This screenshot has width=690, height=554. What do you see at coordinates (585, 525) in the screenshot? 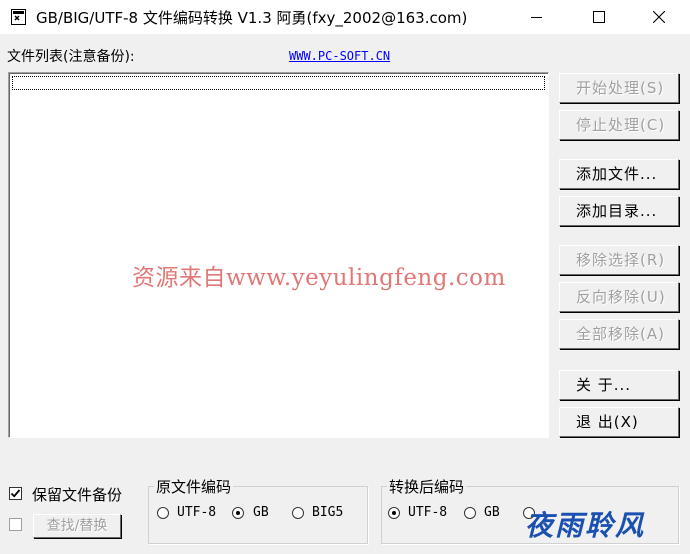
I see `corner-logo: 夜雨聆风` at bounding box center [585, 525].